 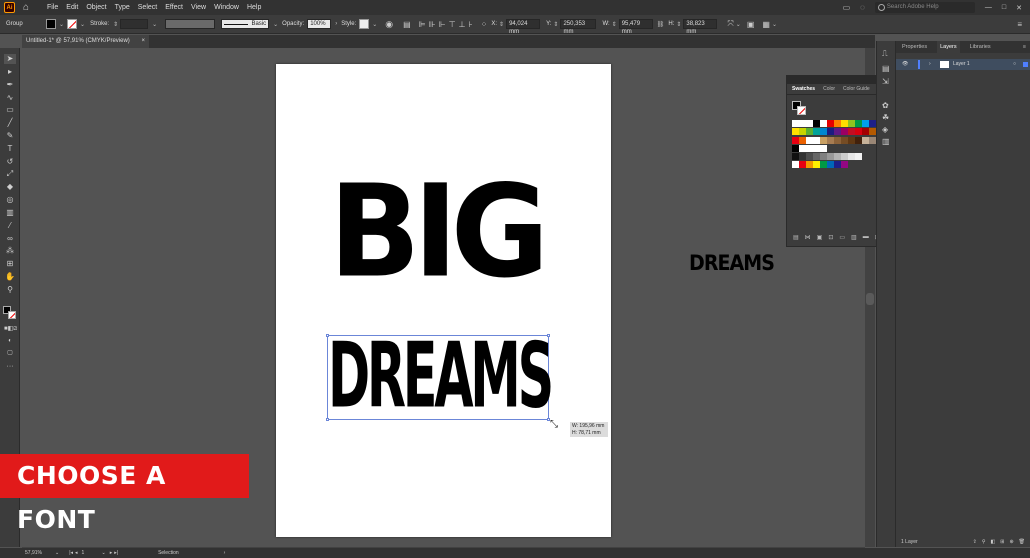 I want to click on menu-effect: Effect, so click(x=174, y=7).